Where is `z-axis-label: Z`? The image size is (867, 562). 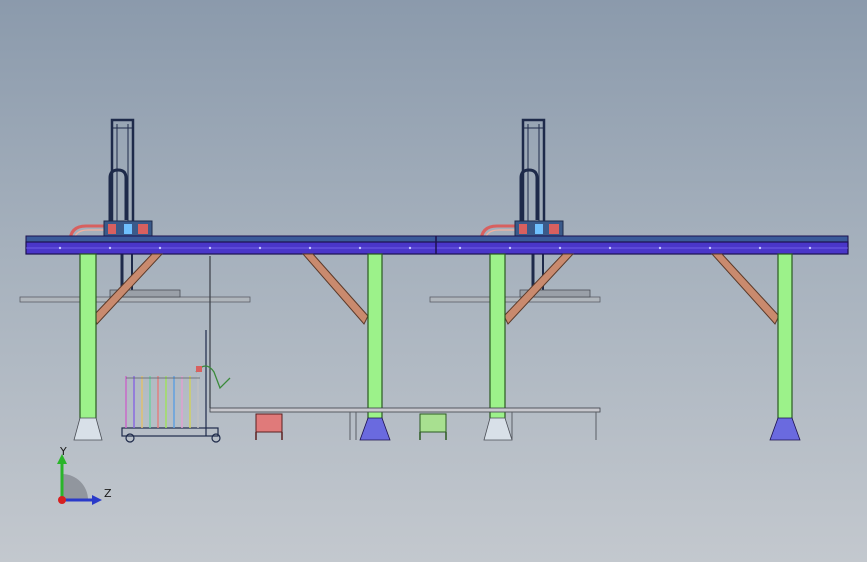
z-axis-label: Z is located at coordinates (108, 493).